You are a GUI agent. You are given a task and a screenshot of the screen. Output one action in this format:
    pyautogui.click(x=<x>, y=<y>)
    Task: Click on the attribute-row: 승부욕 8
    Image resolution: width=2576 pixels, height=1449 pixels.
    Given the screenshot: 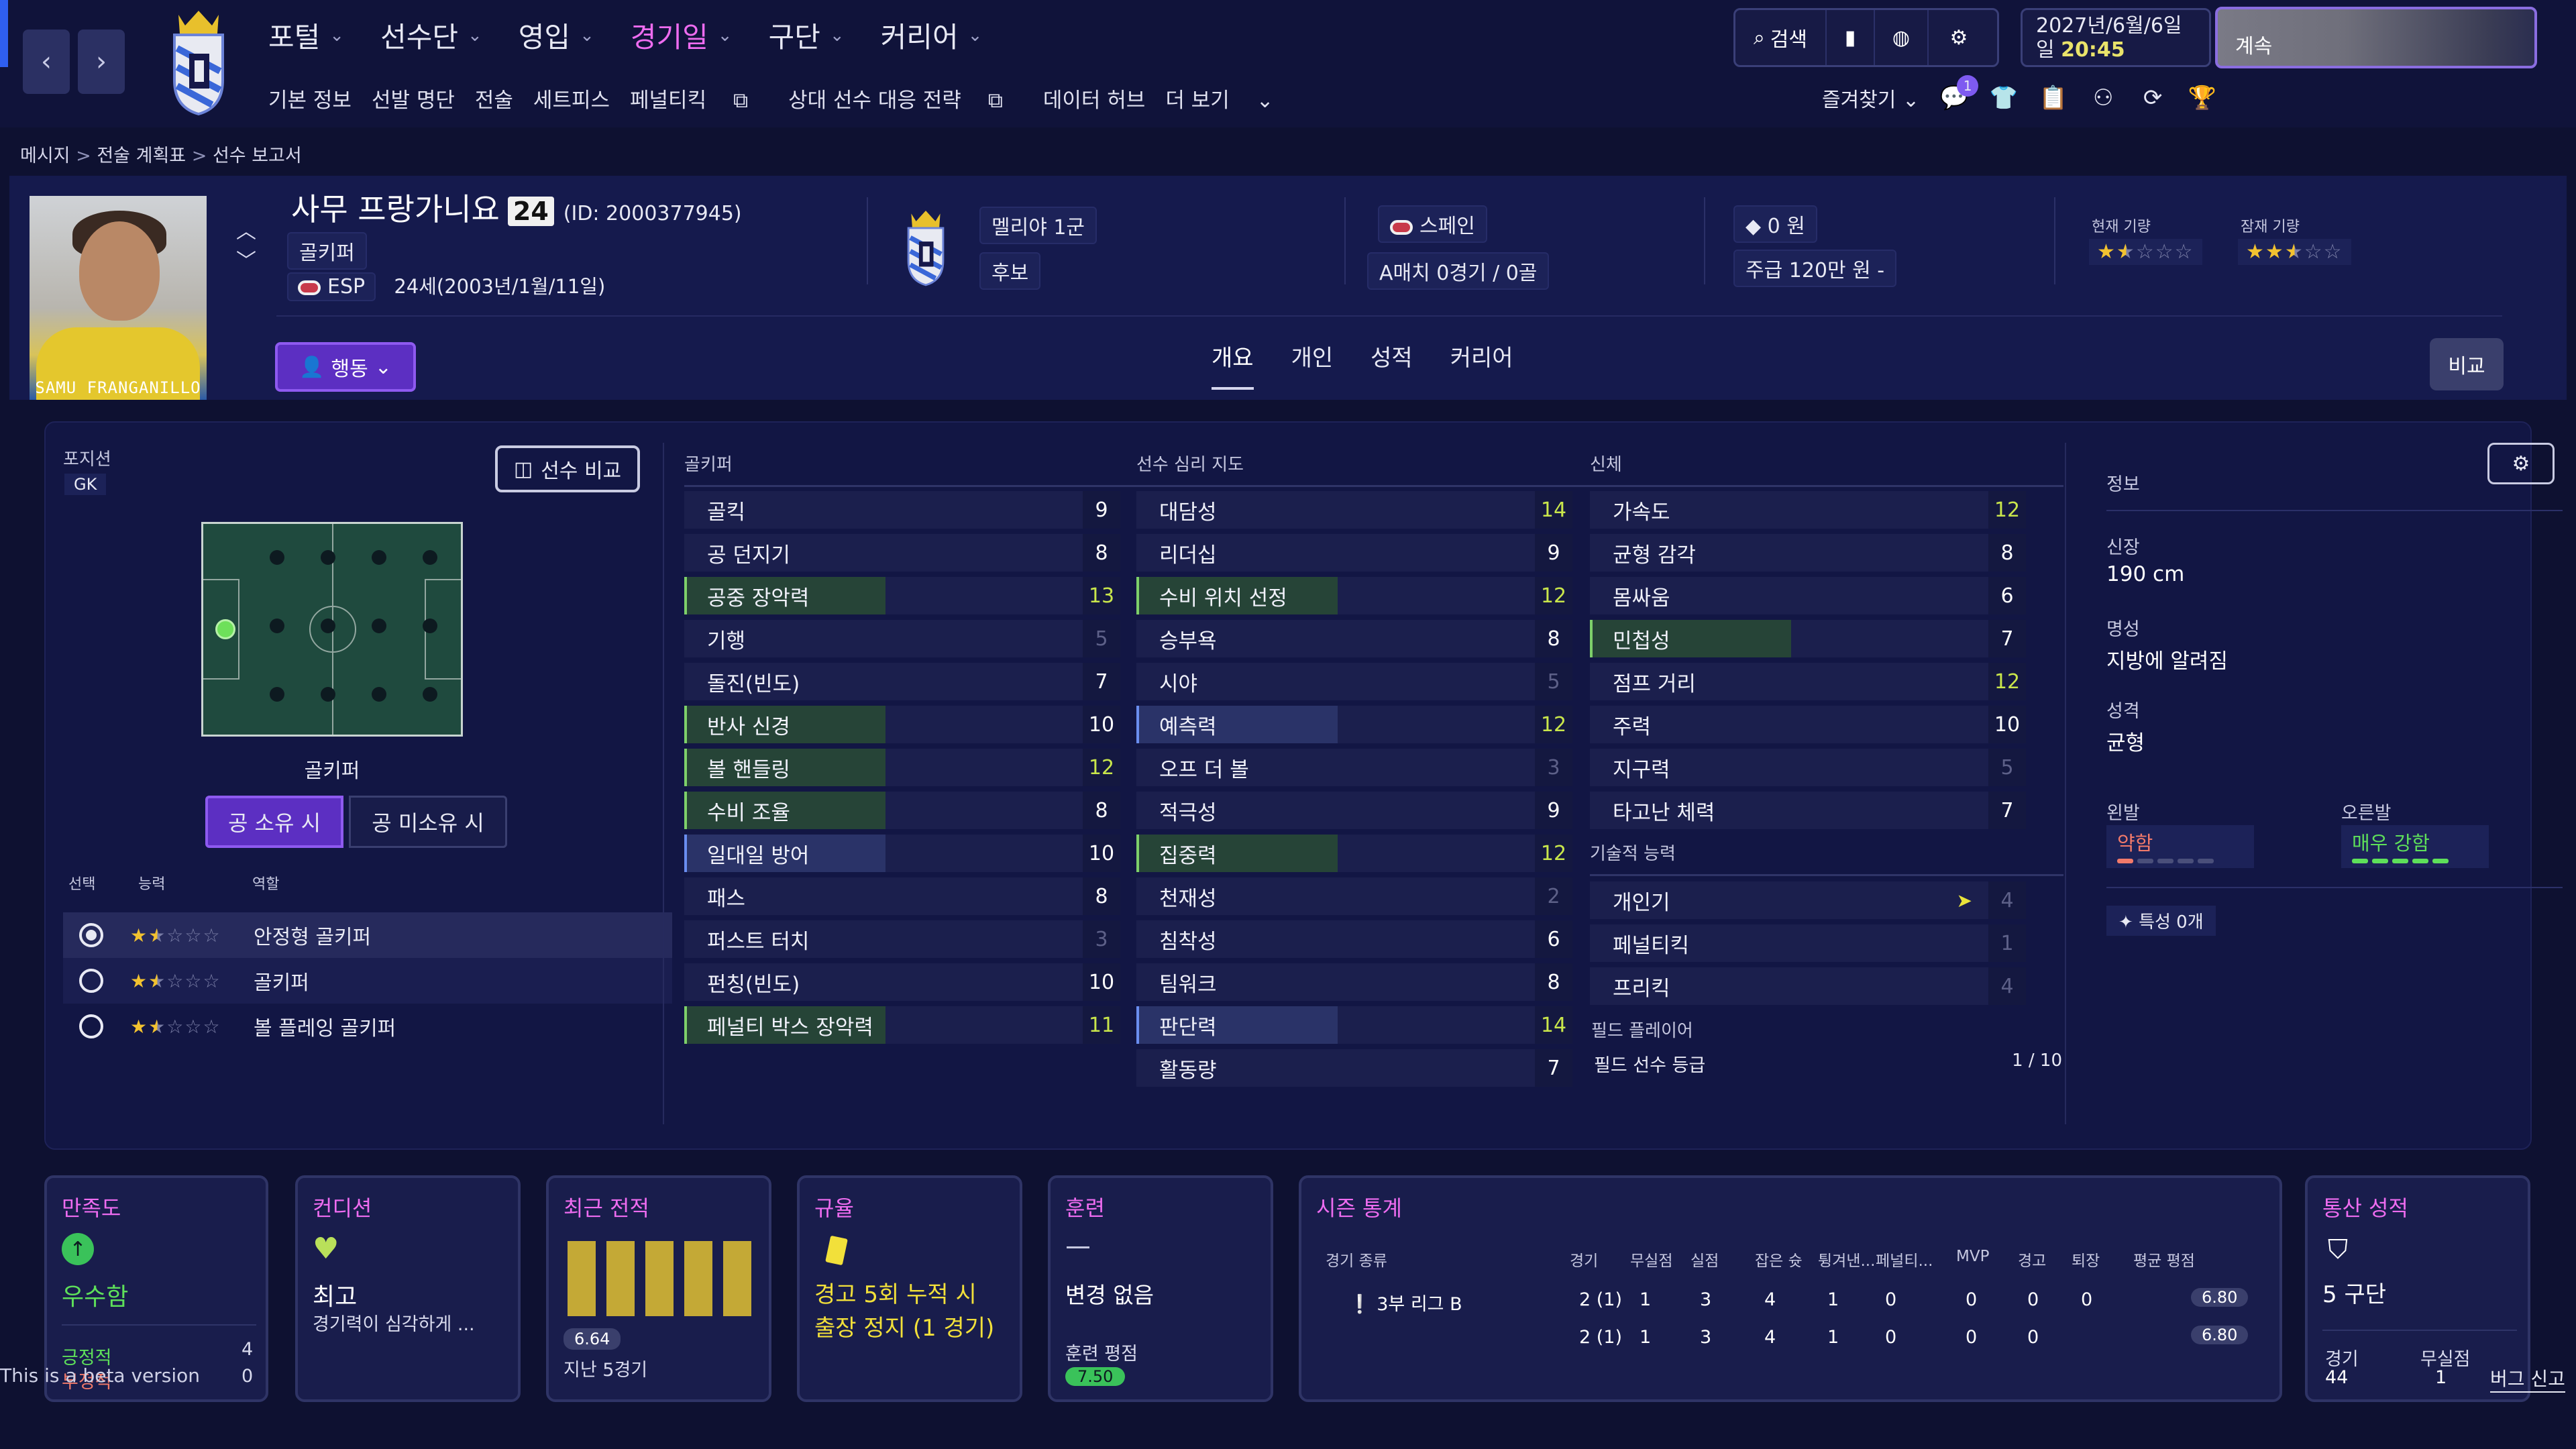 What is the action you would take?
    pyautogui.click(x=1354, y=638)
    